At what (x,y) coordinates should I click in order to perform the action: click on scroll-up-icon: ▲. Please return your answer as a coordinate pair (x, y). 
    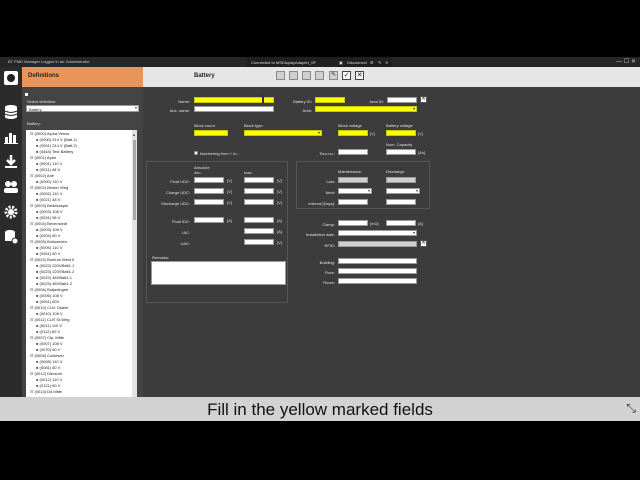
    Looking at the image, I should click on (134, 135).